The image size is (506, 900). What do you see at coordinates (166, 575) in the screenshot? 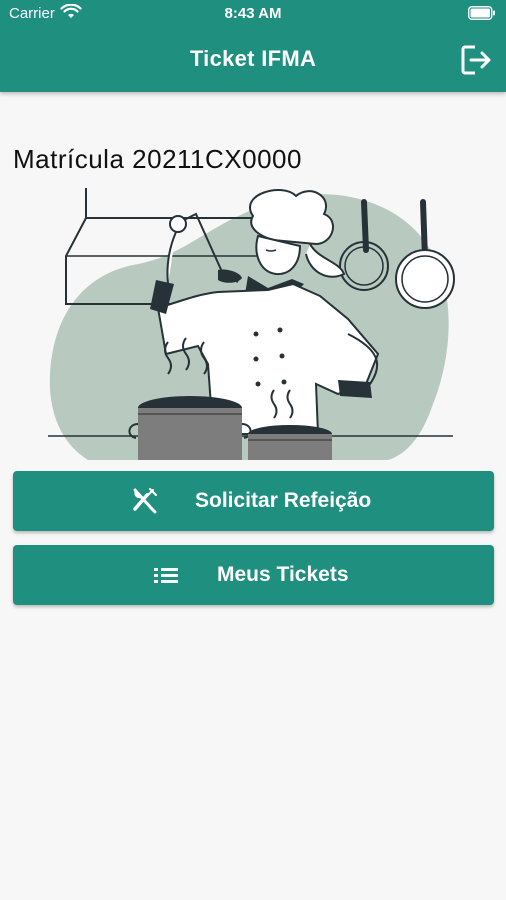
I see `list-icon` at bounding box center [166, 575].